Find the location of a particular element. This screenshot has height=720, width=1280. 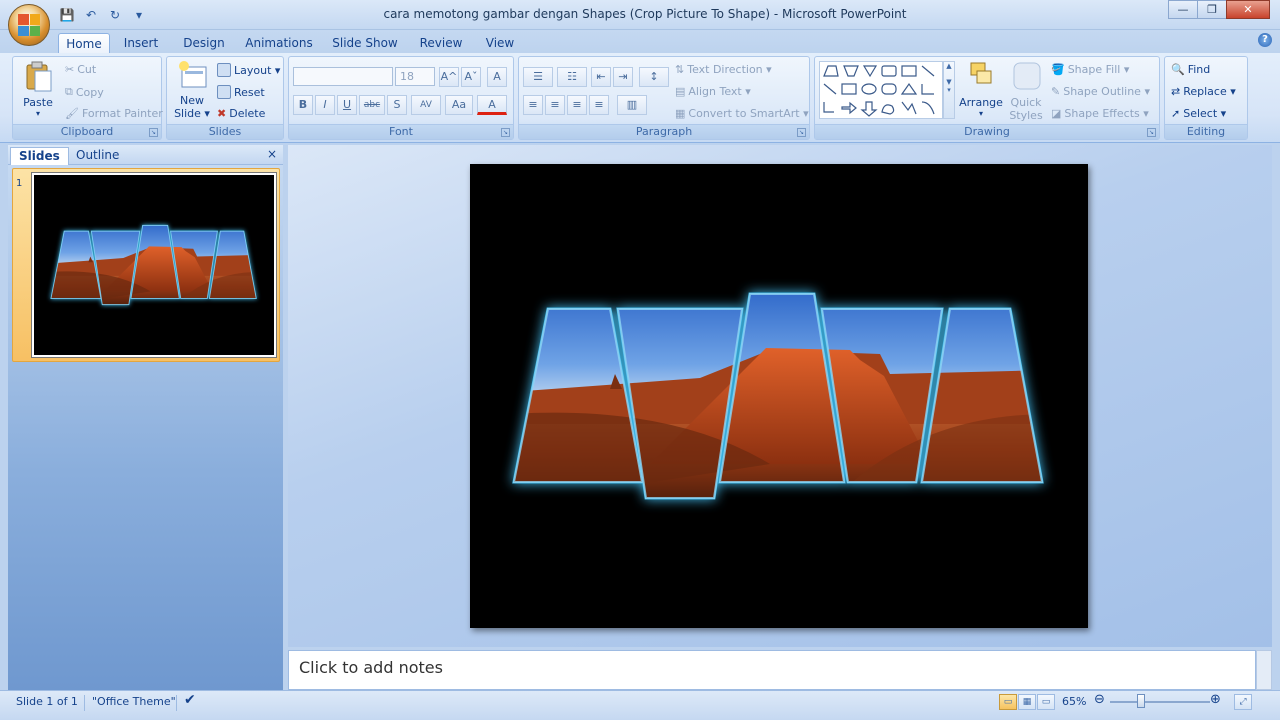

shape-fill-button: 🪣 Shape Fill ▾ is located at coordinates (1090, 69).